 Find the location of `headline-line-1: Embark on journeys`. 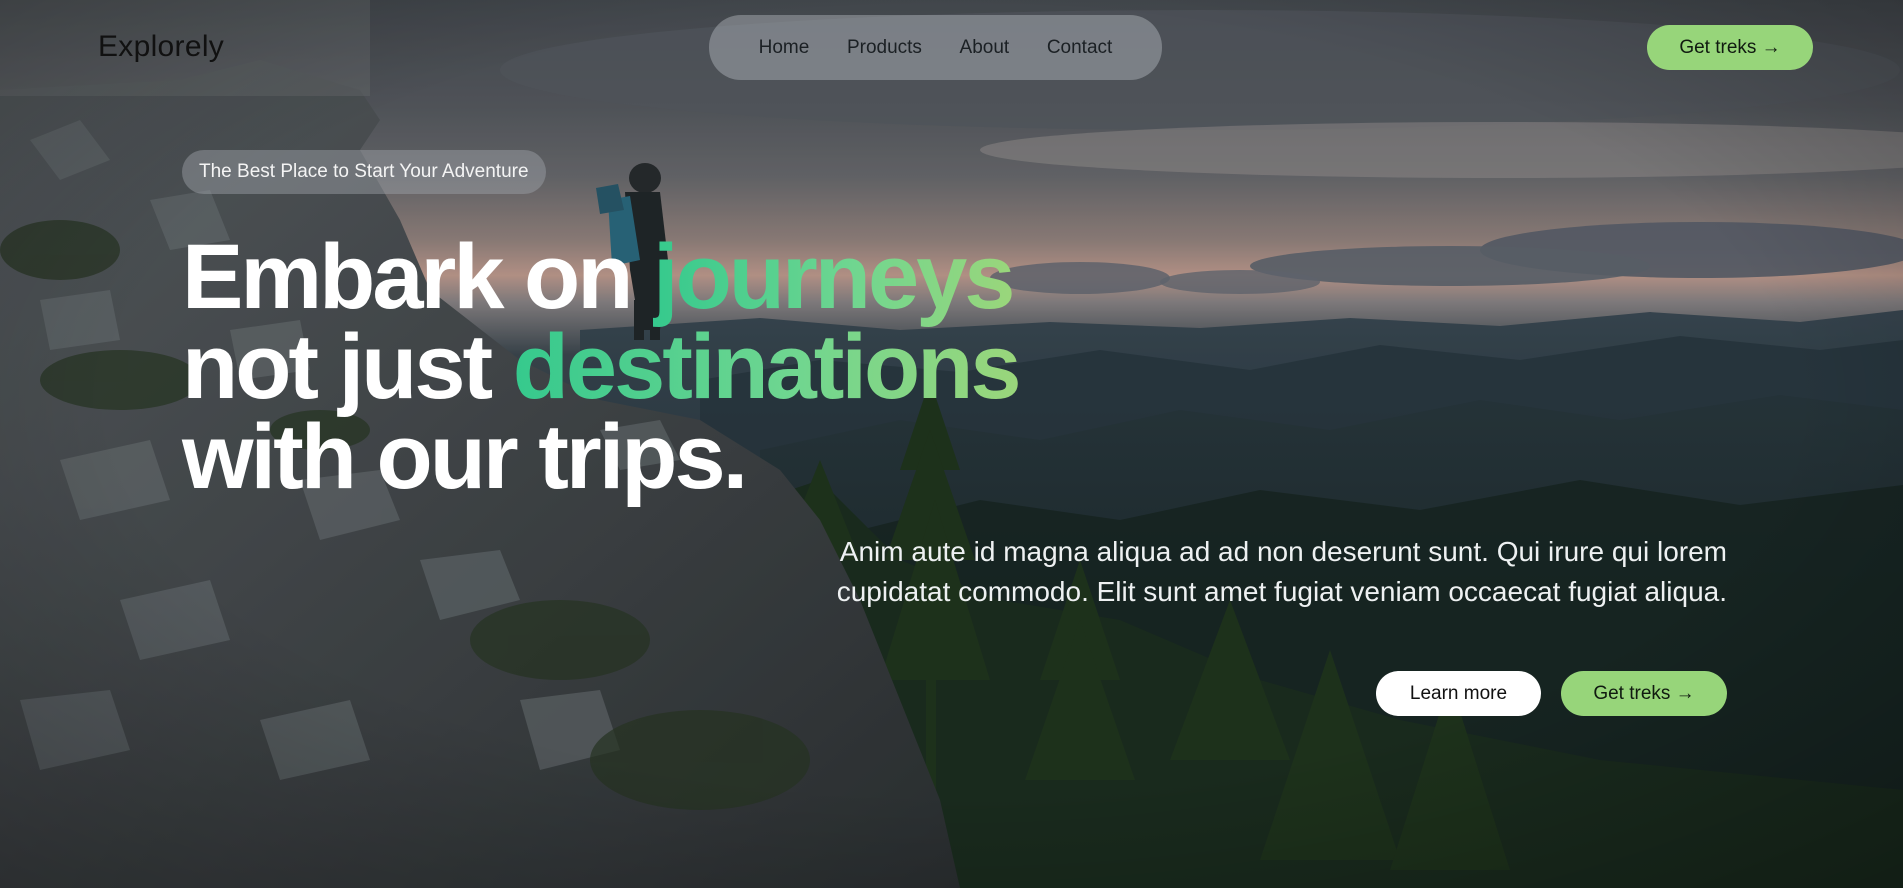

headline-line-1: Embark on journeys is located at coordinates (600, 277).